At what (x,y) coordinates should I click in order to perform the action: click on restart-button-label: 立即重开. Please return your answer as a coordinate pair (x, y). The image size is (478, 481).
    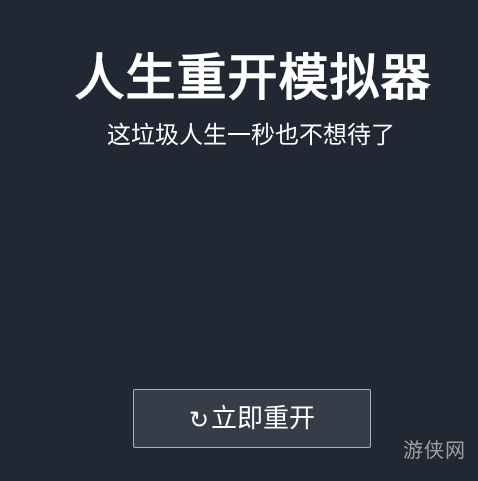
    Looking at the image, I should click on (263, 418).